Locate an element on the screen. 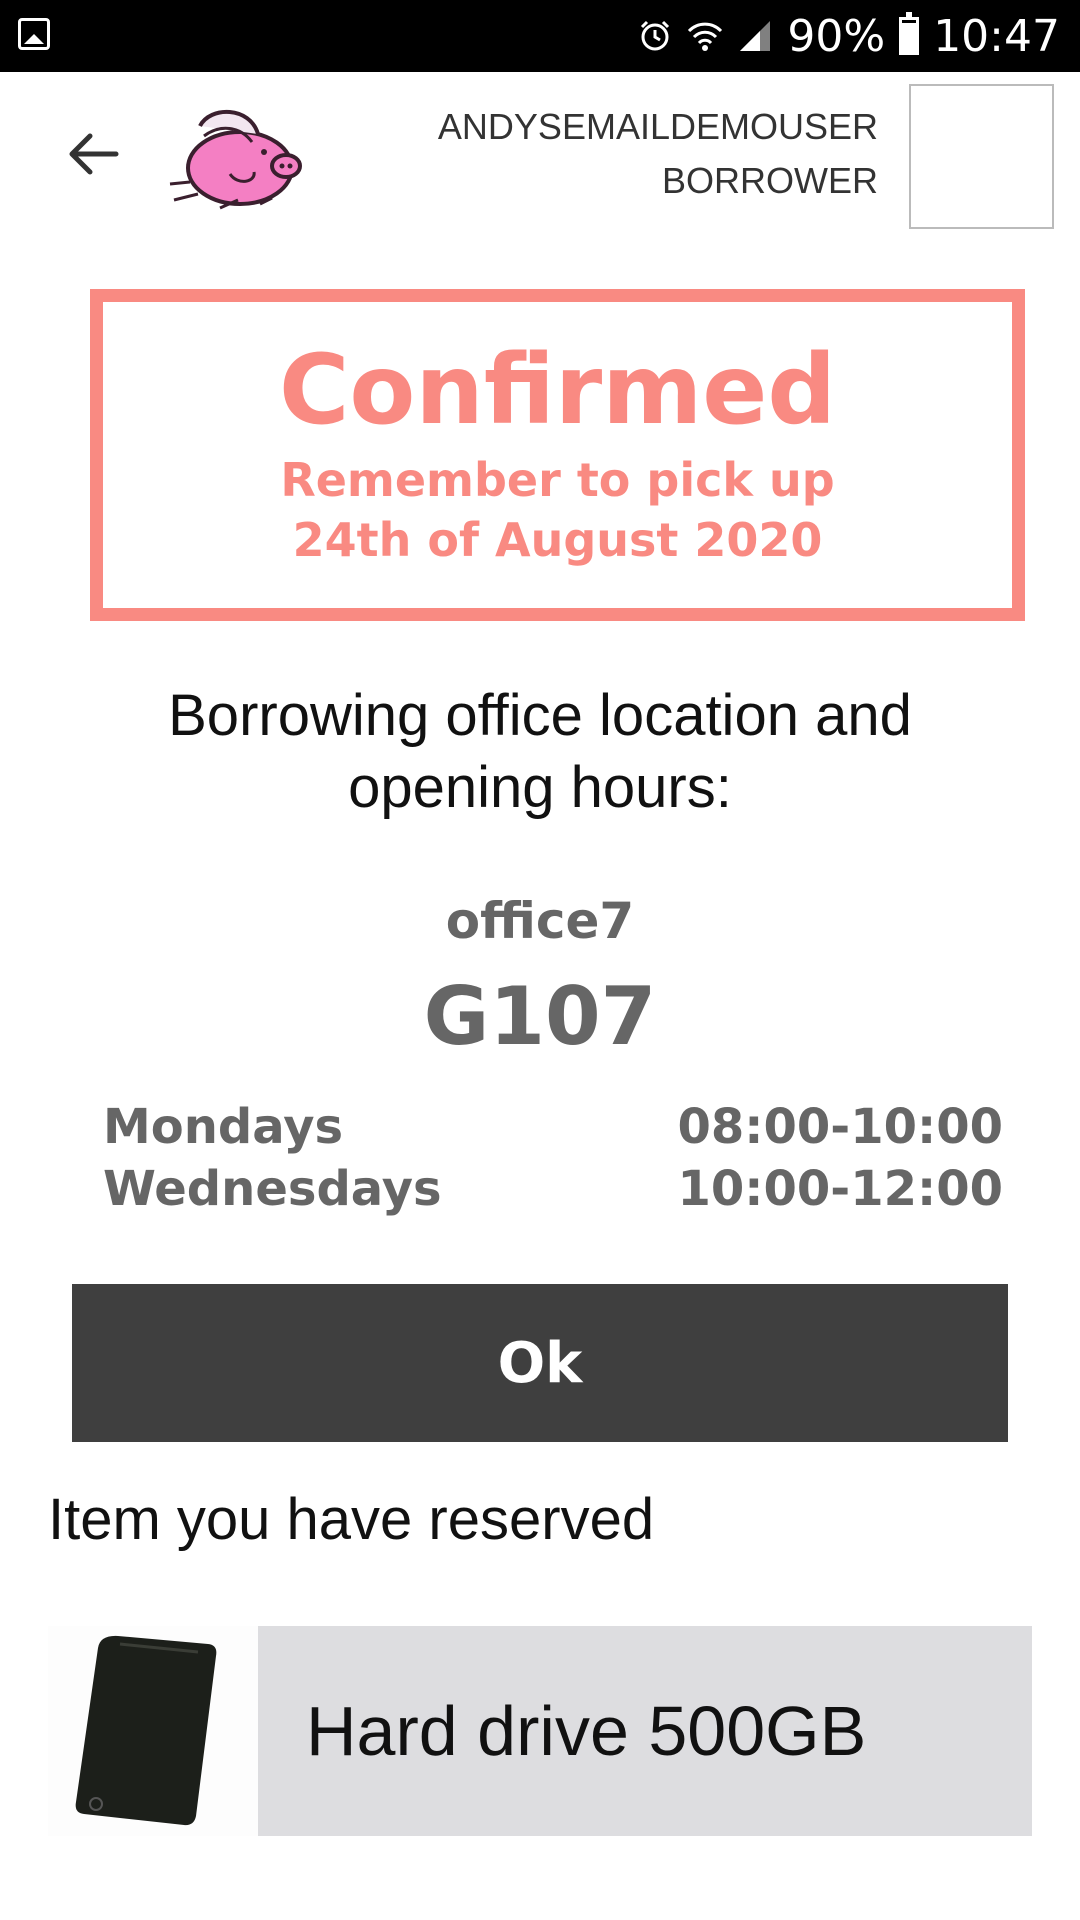  reserved-heading: Item you have reserved is located at coordinates (351, 1519).